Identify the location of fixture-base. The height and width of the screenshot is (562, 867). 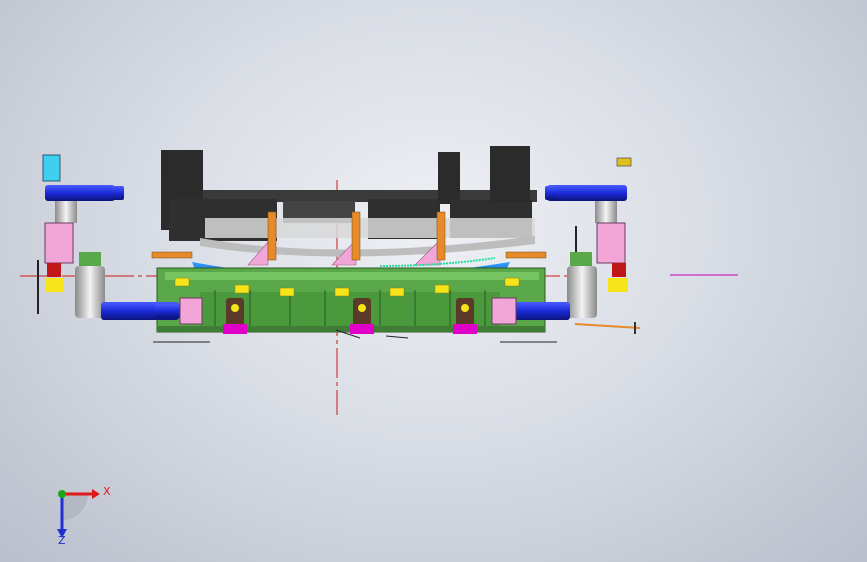
(351, 300).